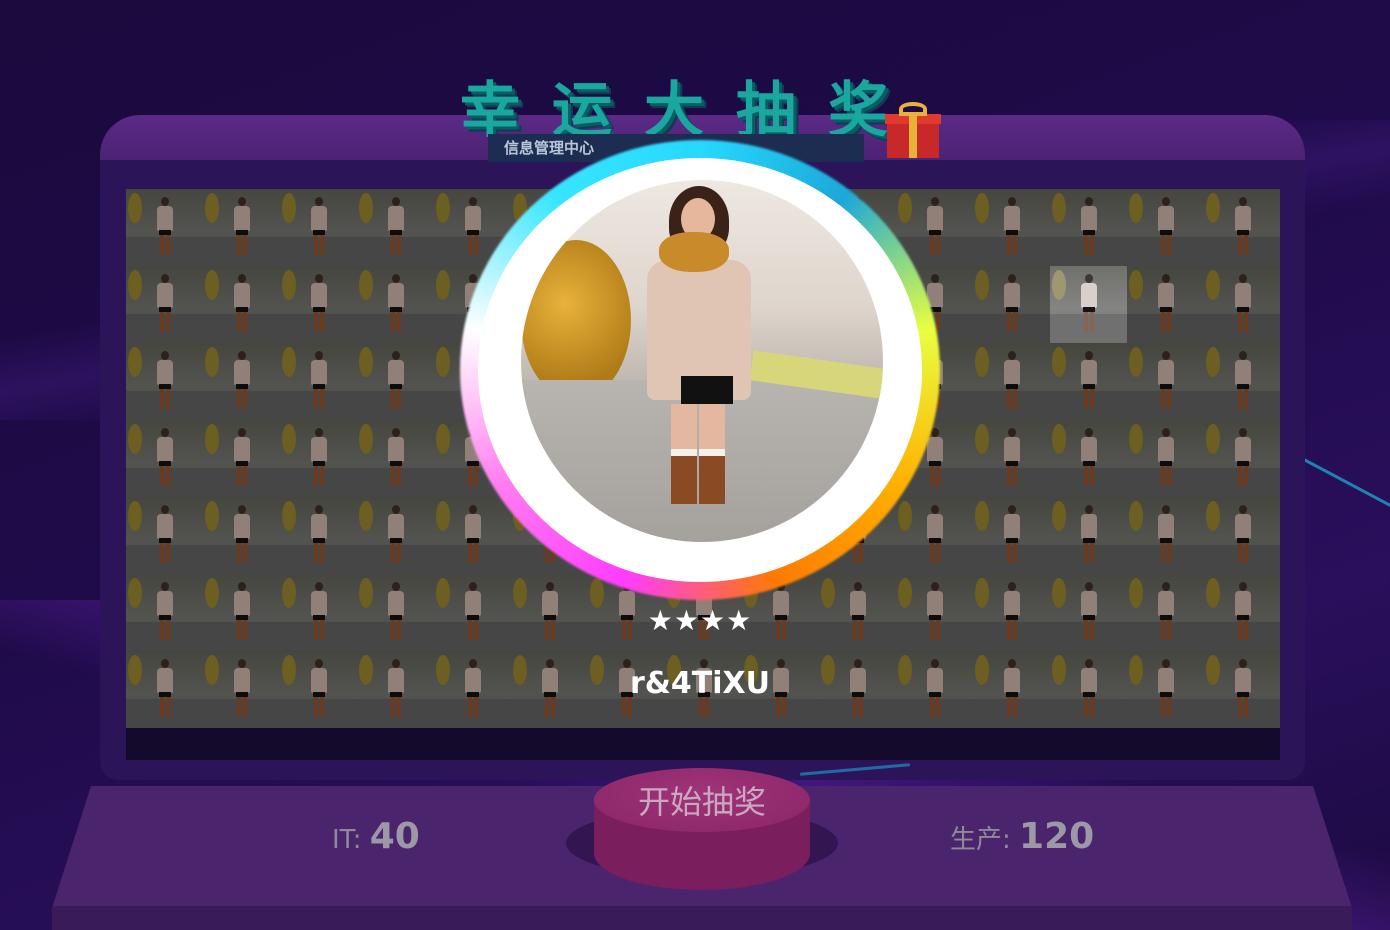 The width and height of the screenshot is (1390, 930). I want to click on screen-bottom-bezel, so click(703, 744).